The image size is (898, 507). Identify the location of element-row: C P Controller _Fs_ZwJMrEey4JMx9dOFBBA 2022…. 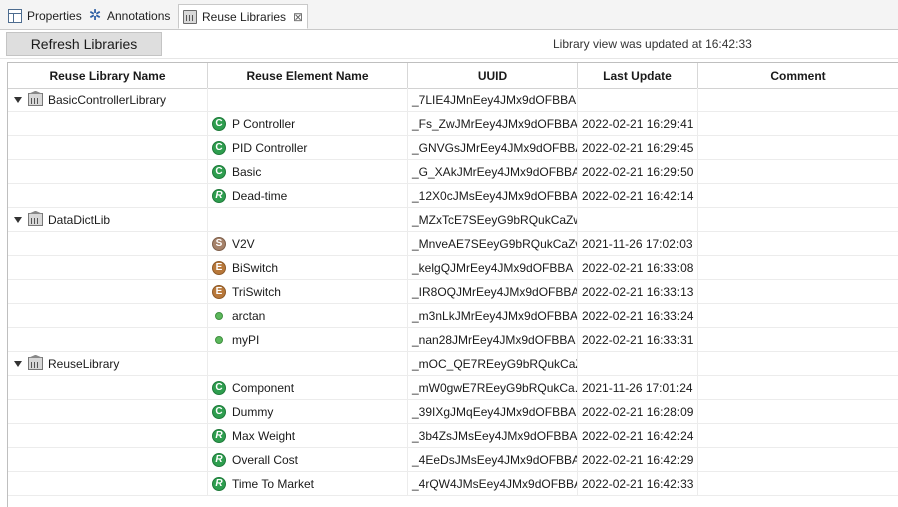
(453, 124).